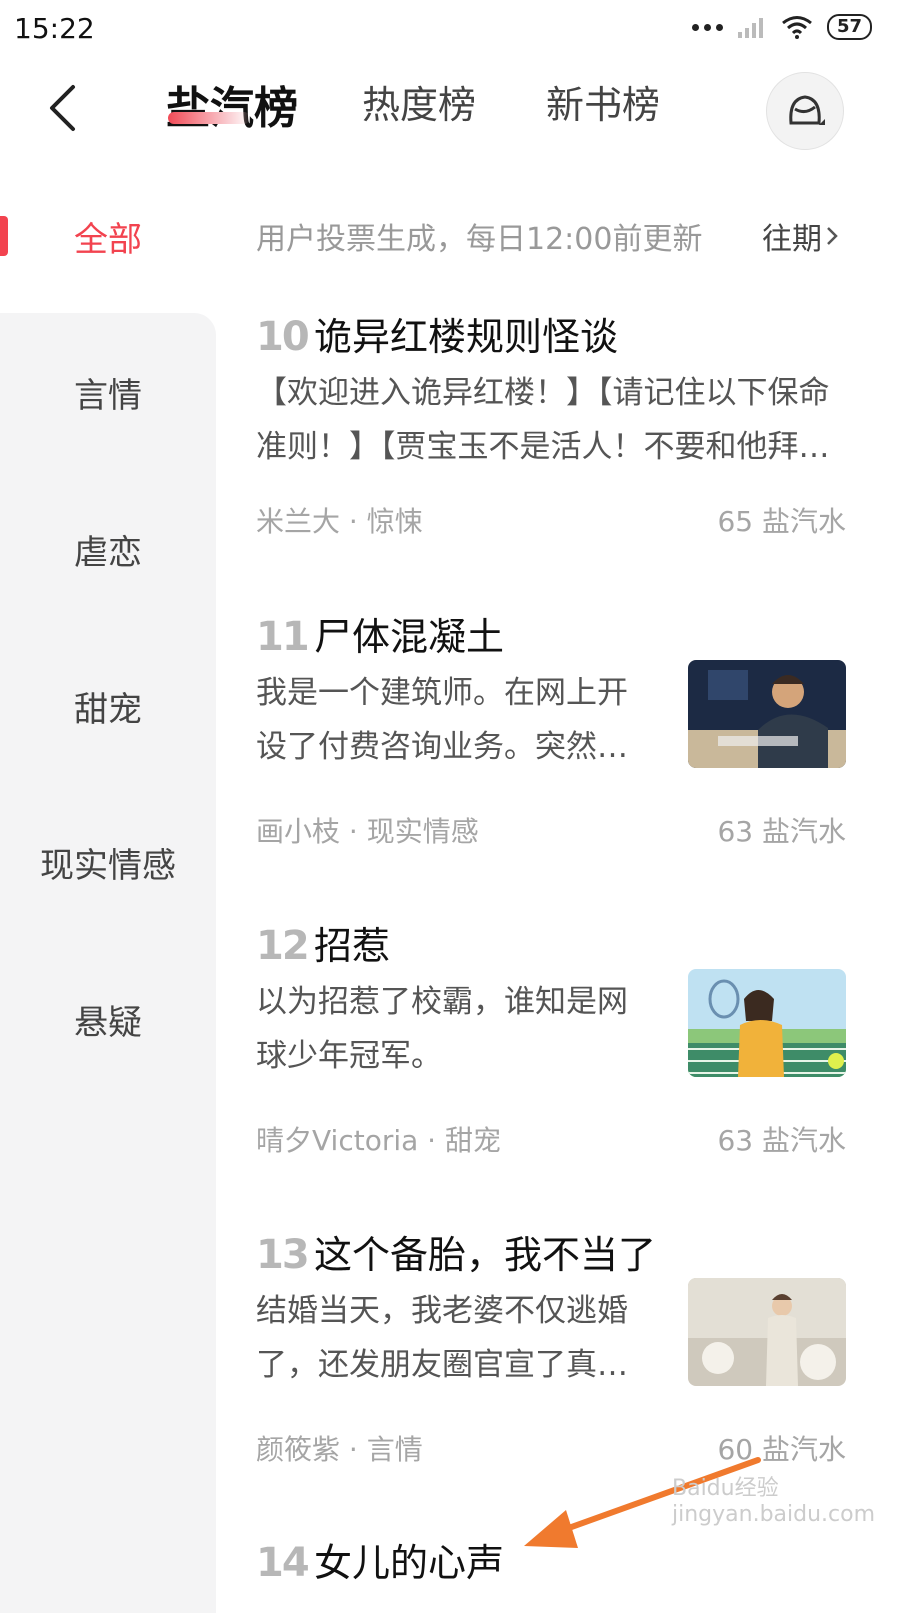  I want to click on annotation-arrow-icon, so click(642, 1502).